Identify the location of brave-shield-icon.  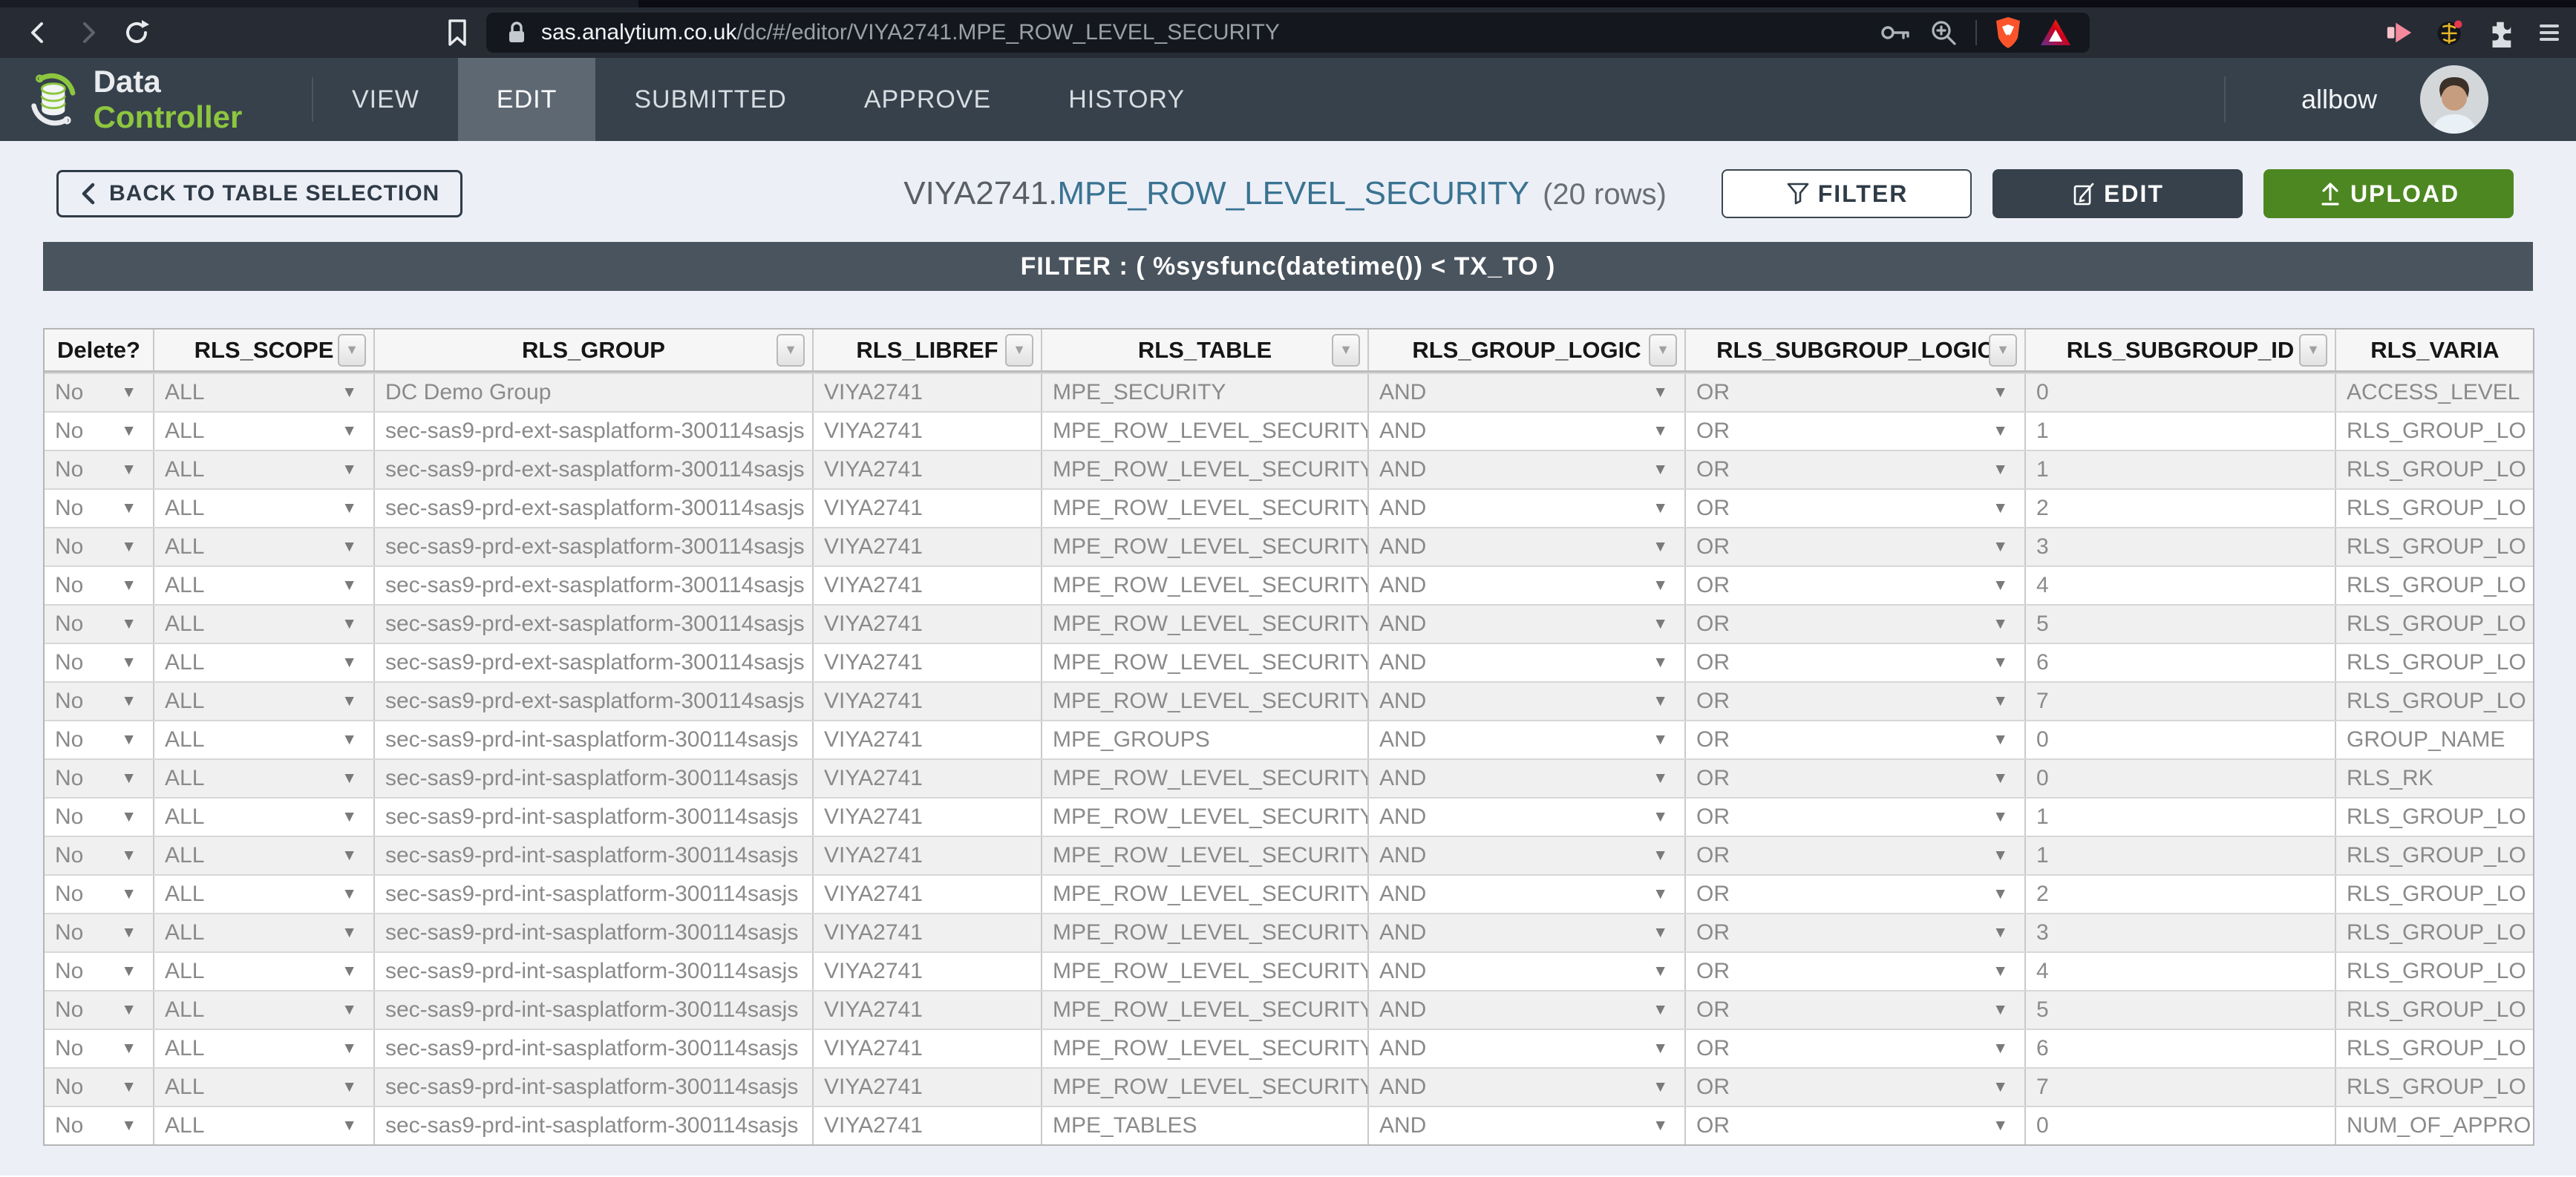
(2008, 33).